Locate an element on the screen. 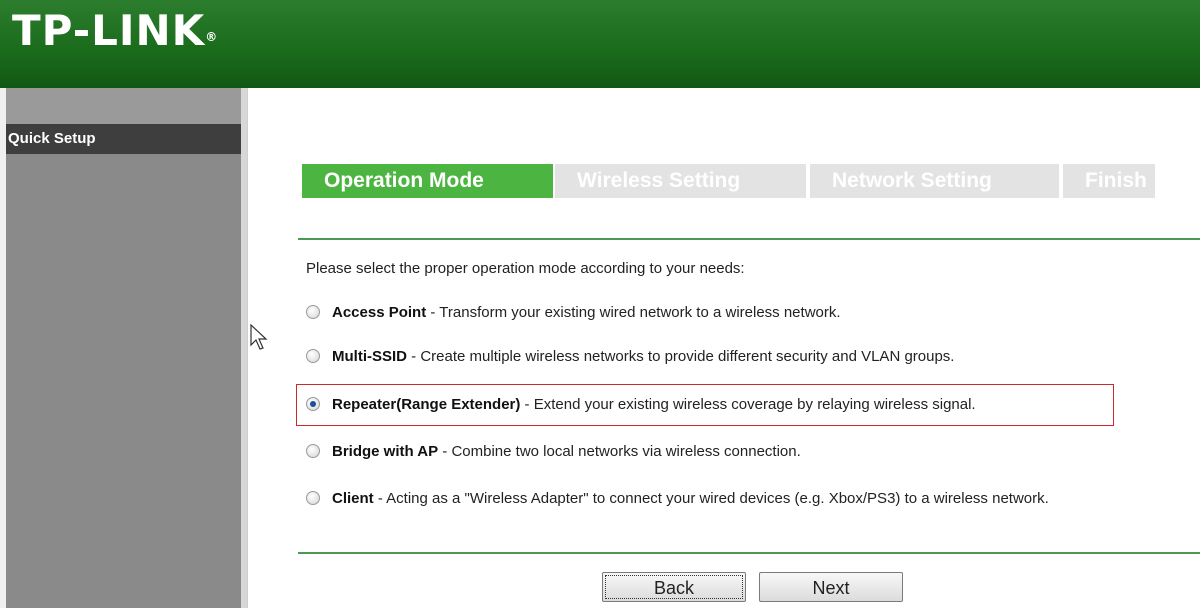 This screenshot has width=1200, height=608. option-title: Repeater(Range Extender) is located at coordinates (426, 404).